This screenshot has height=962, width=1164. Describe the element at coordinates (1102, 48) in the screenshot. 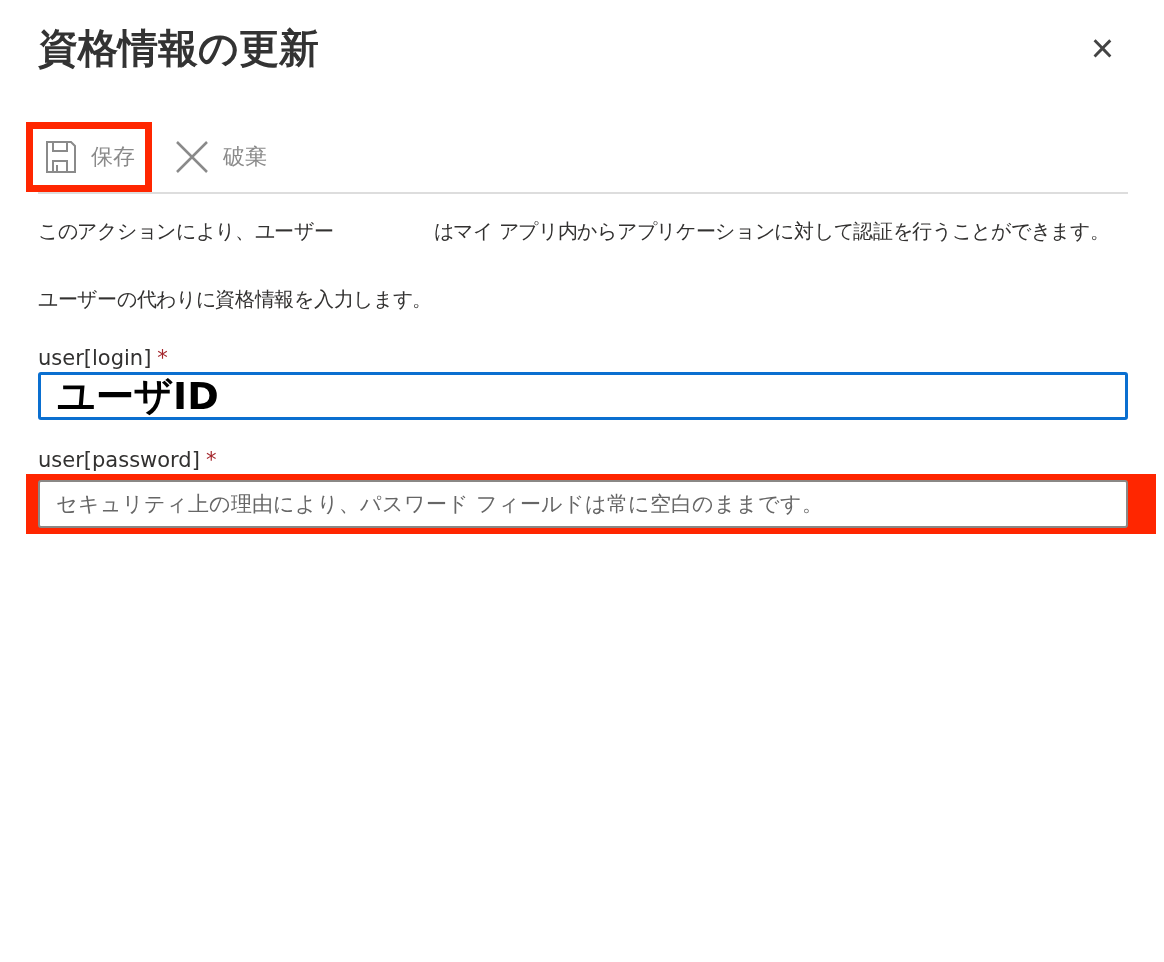

I see `close-button: ×` at that location.